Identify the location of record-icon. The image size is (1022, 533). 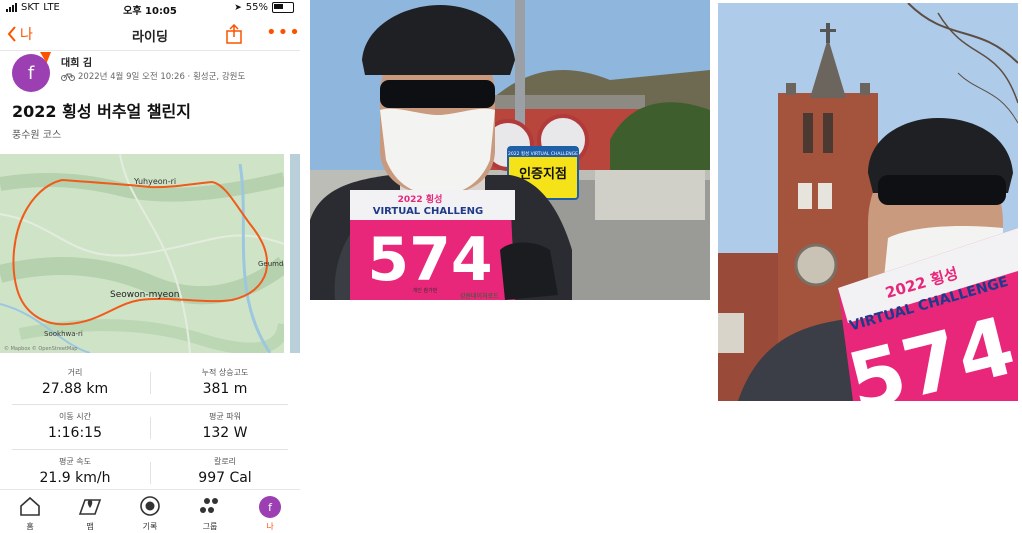
(150, 506).